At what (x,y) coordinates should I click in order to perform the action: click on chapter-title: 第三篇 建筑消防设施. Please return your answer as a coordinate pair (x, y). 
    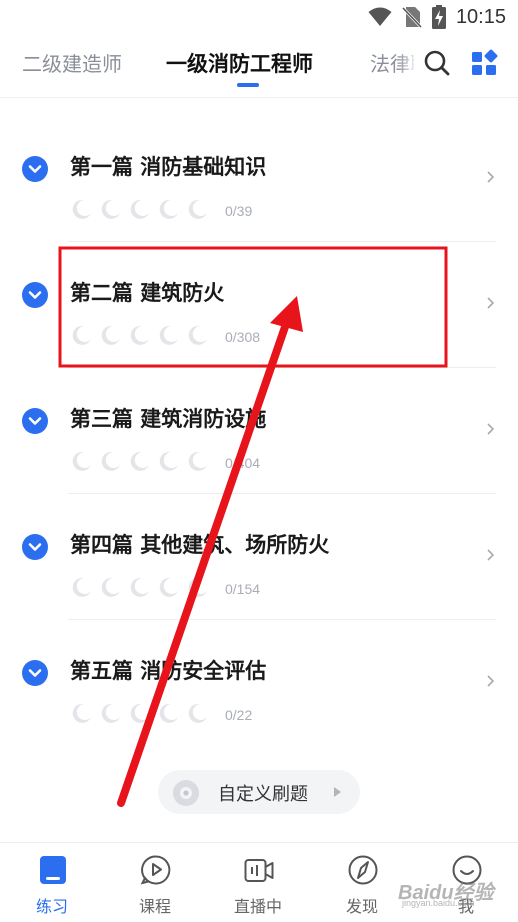
    Looking at the image, I should click on (168, 419).